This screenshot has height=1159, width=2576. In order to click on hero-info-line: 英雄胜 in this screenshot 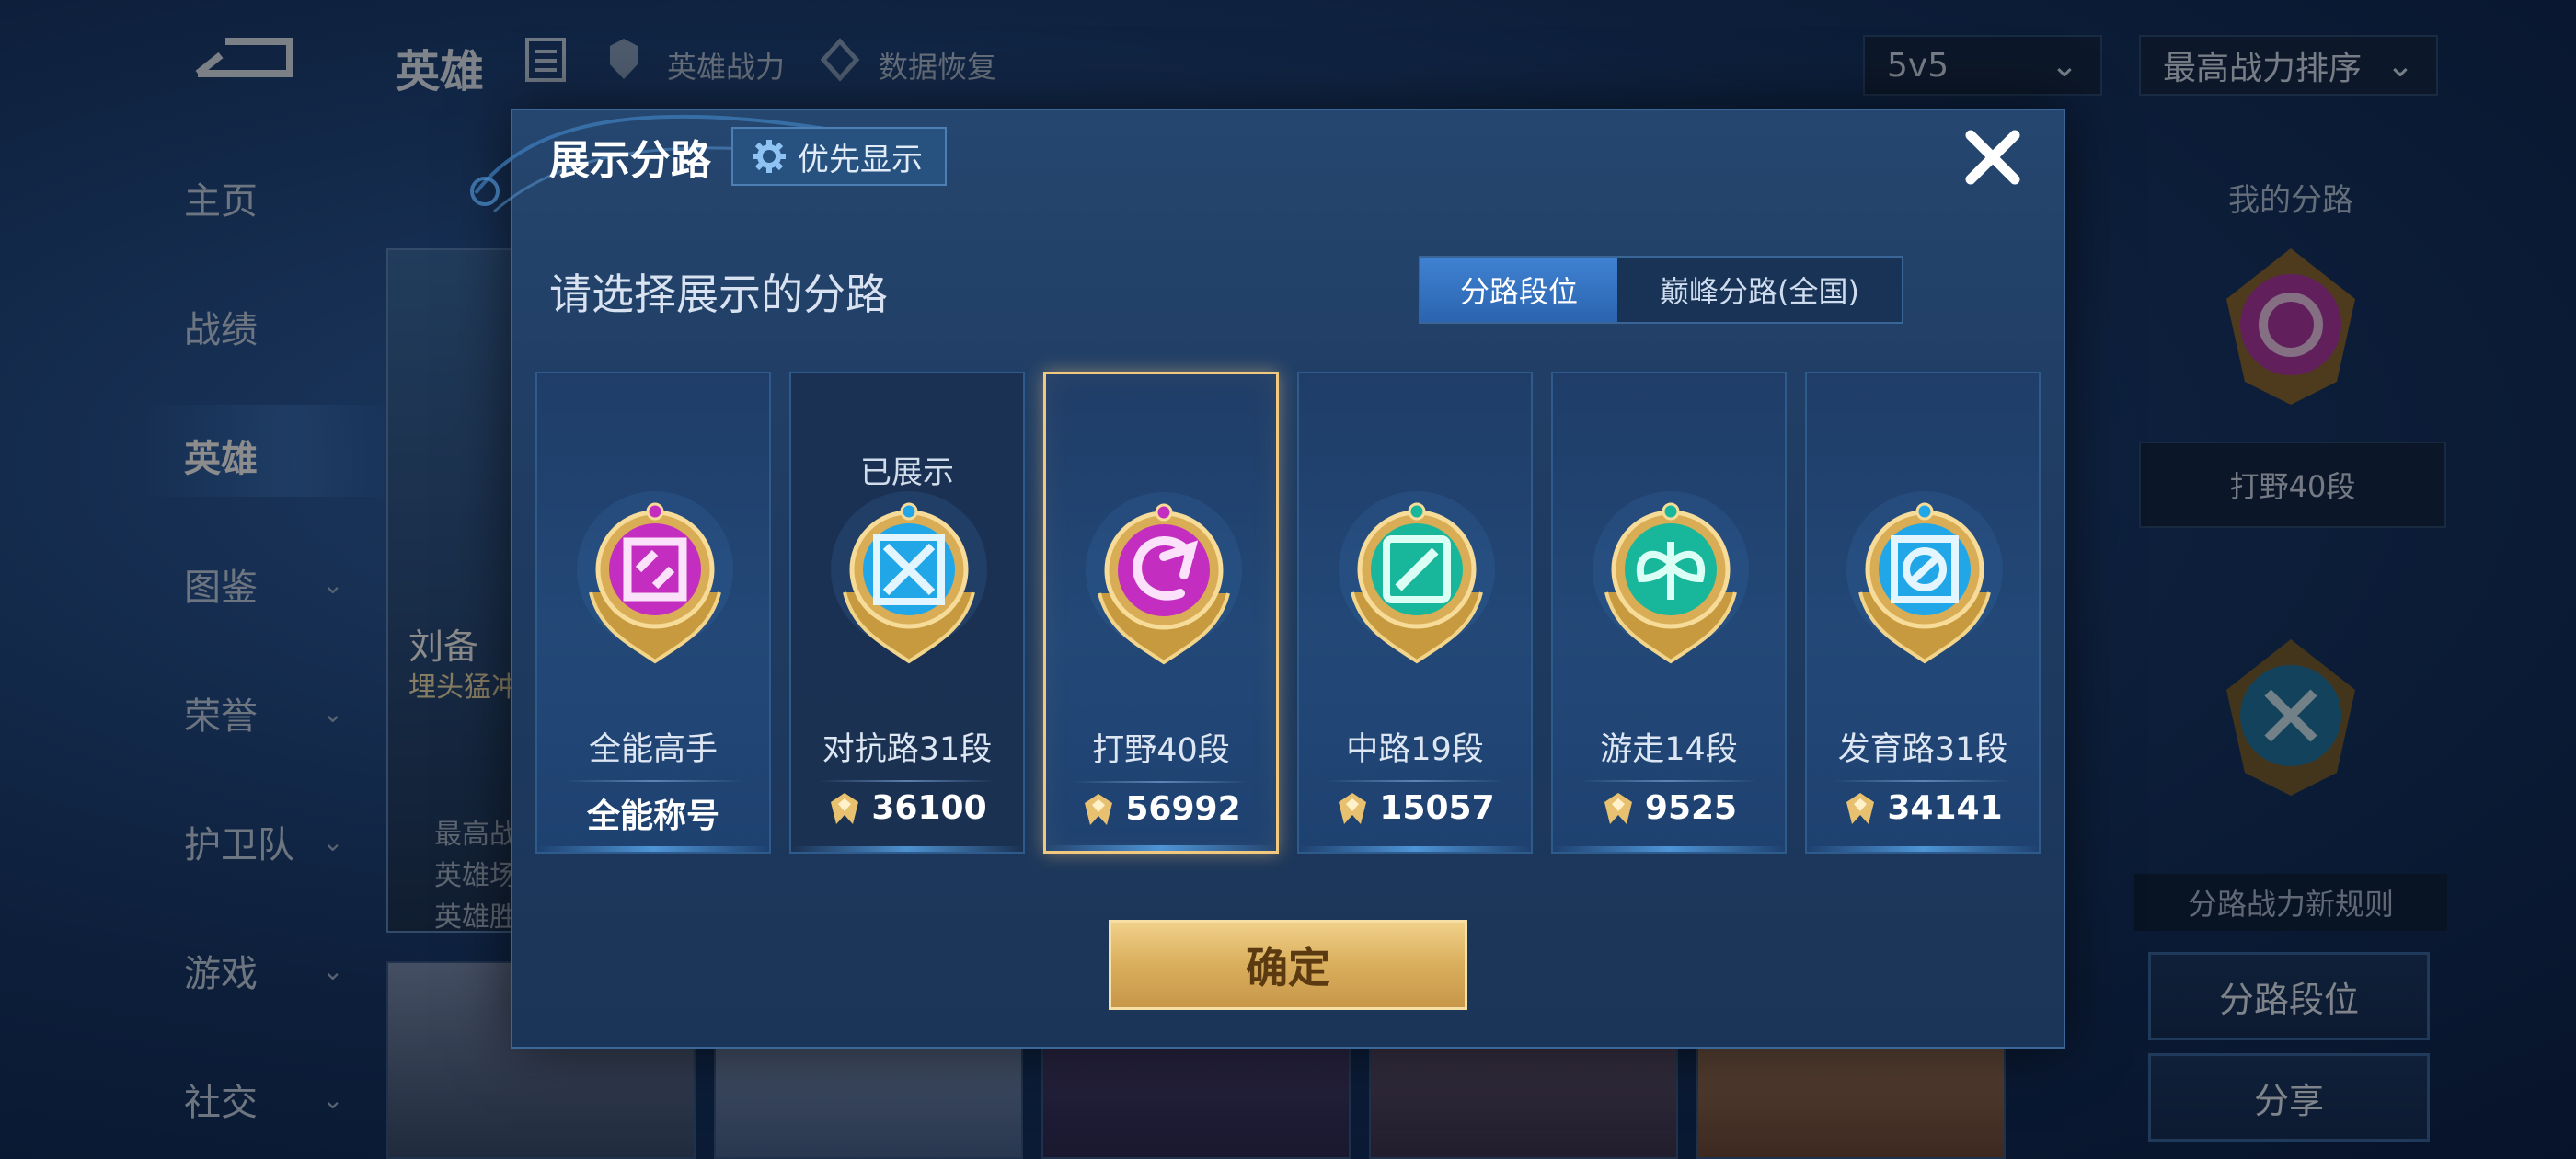, I will do `click(475, 917)`.